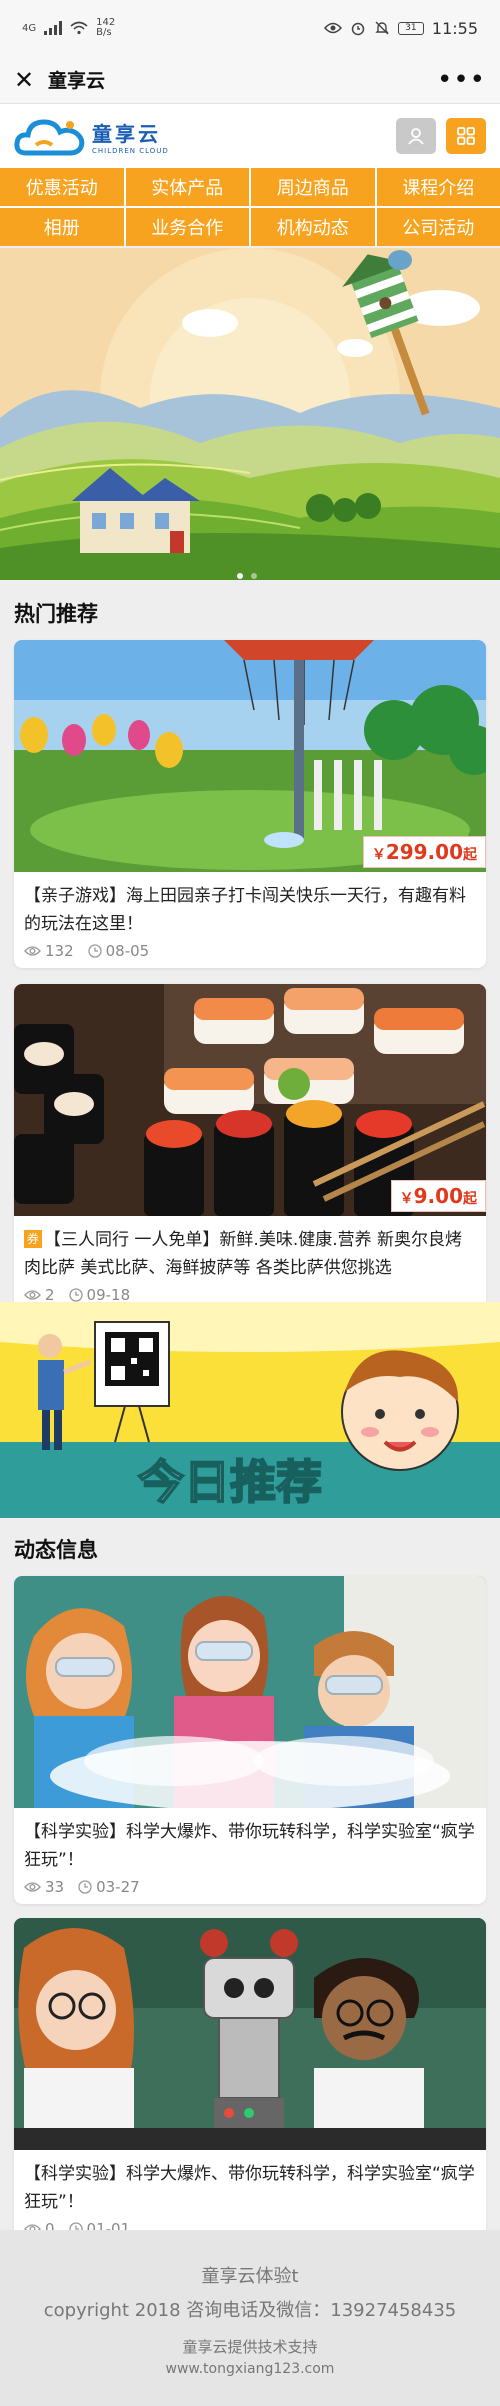  I want to click on hero-banner, so click(250, 414).